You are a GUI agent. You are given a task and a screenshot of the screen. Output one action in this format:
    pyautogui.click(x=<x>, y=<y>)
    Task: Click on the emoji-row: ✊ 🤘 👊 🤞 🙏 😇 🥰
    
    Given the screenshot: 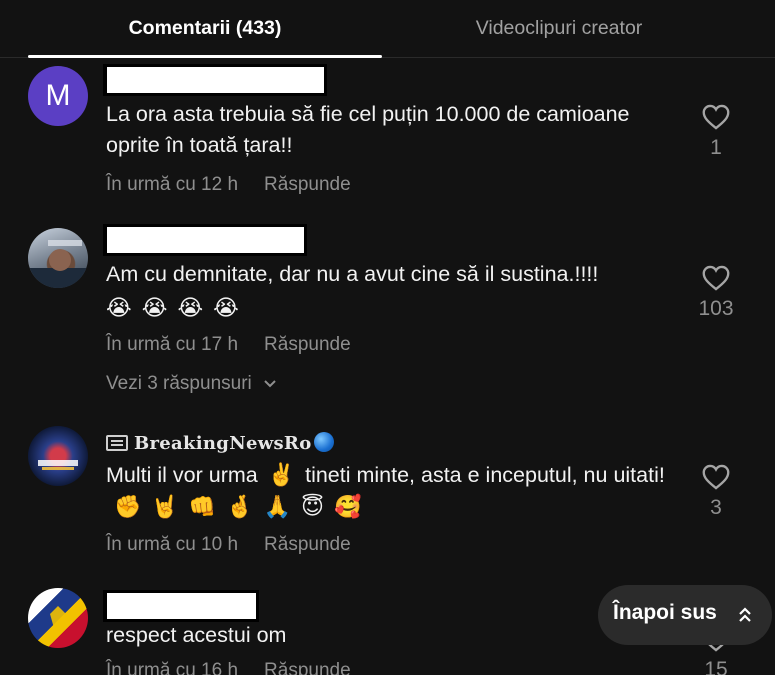 What is the action you would take?
    pyautogui.click(x=242, y=506)
    